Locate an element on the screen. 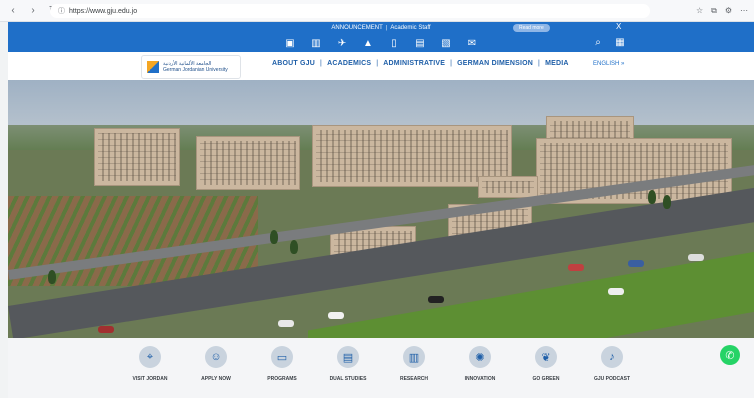 This screenshot has width=754, height=398. settings-icon: ⚙ is located at coordinates (728, 11).